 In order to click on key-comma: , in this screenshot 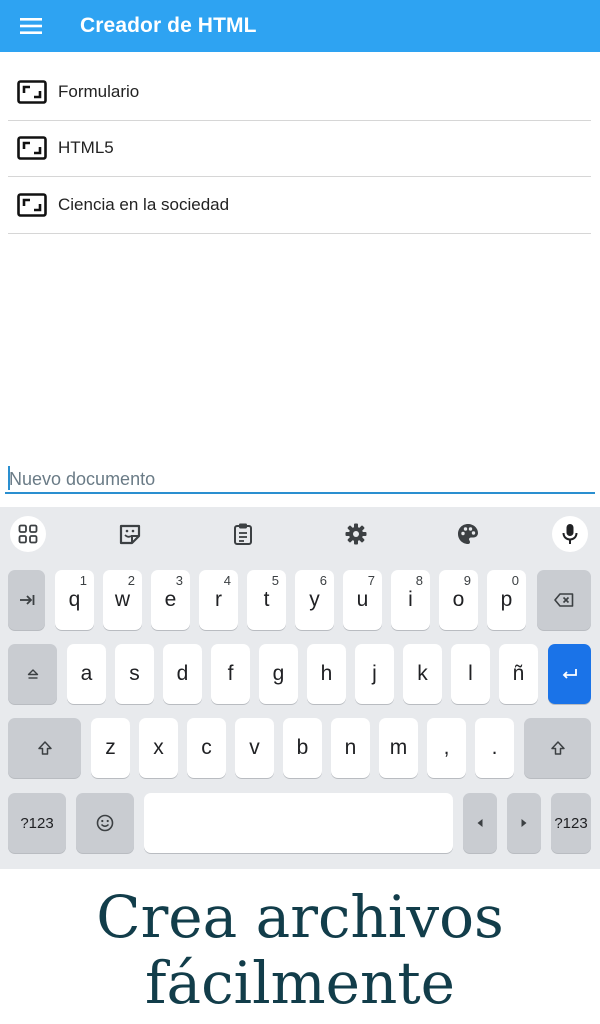, I will do `click(446, 748)`.